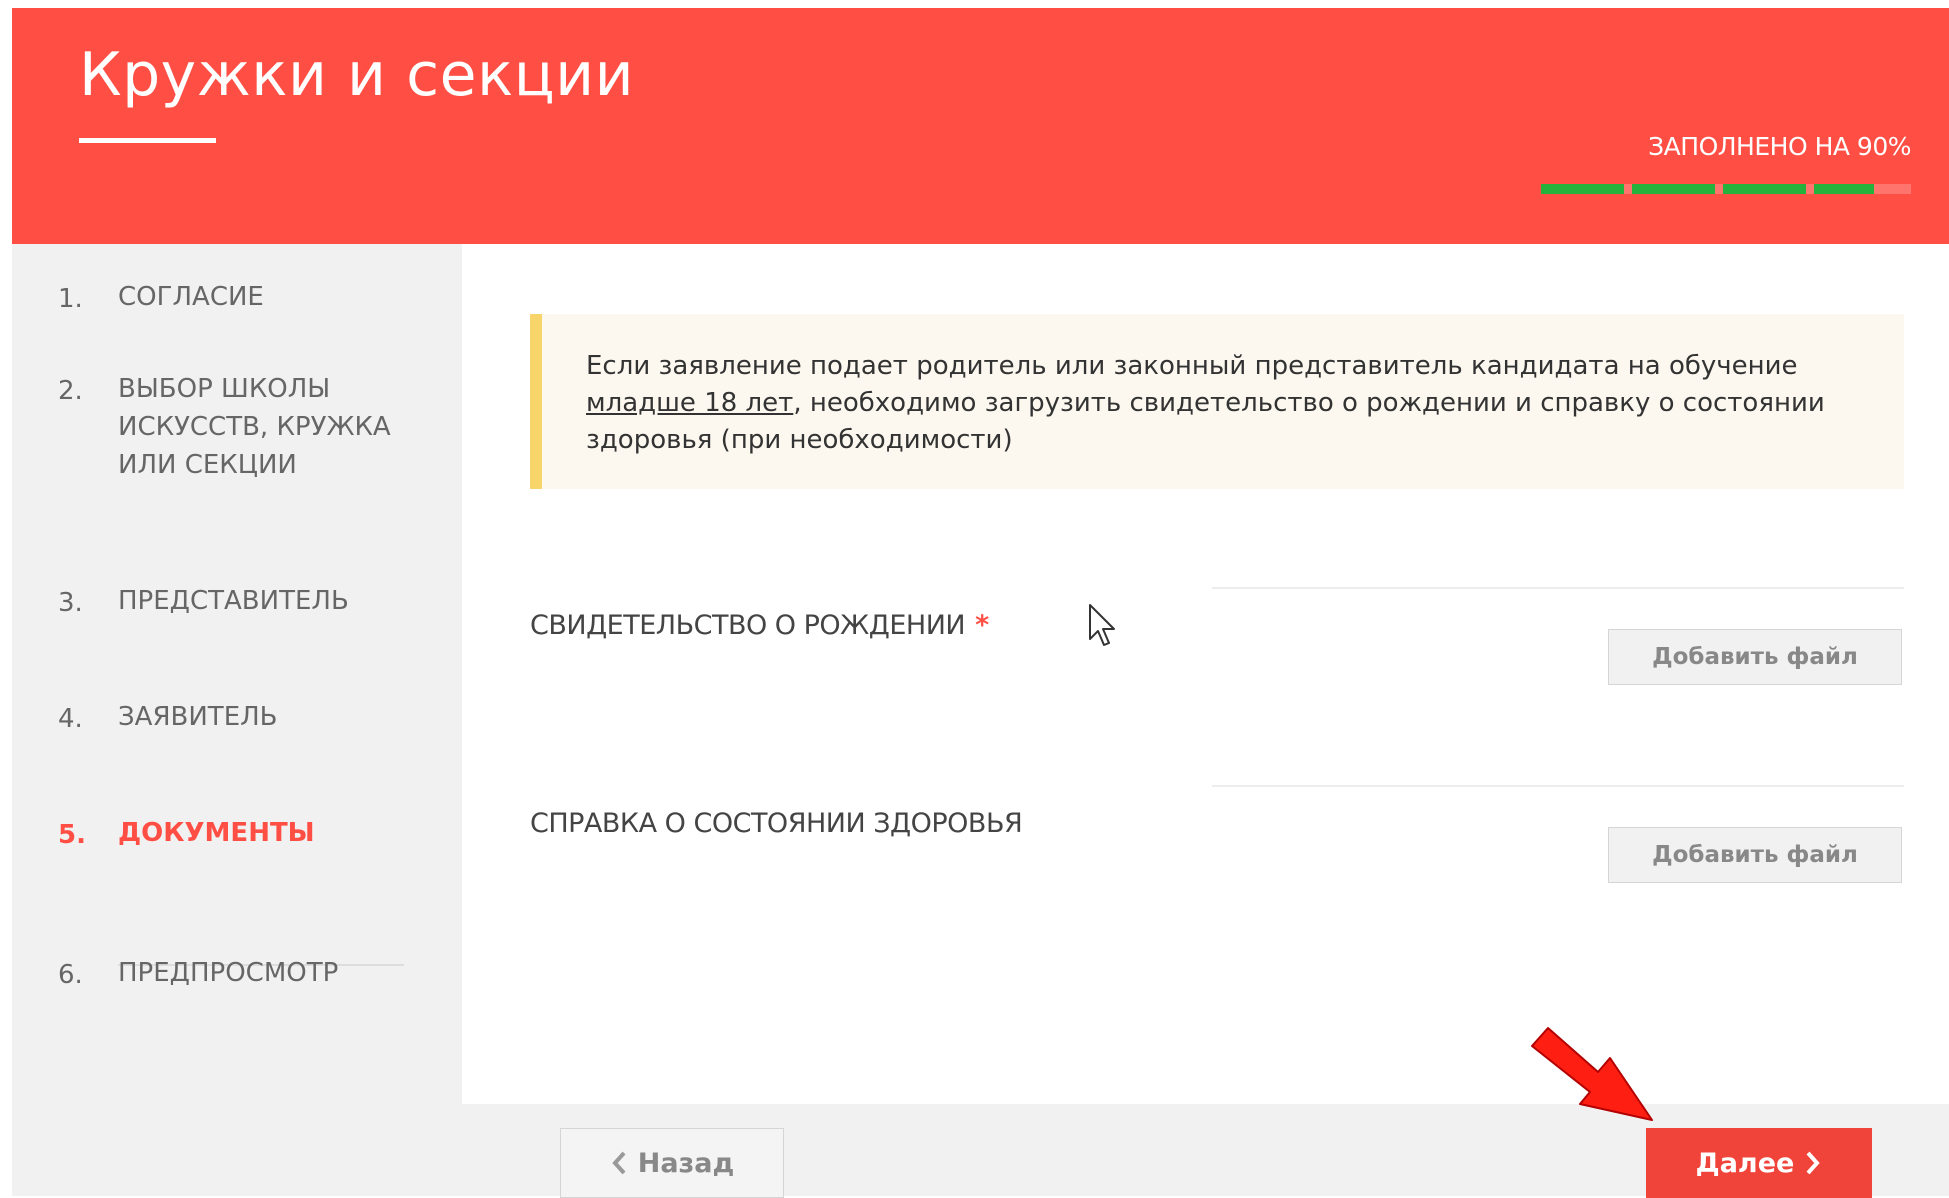 This screenshot has height=1198, width=1949. What do you see at coordinates (70, 719) in the screenshot?
I see `step-number: 4.` at bounding box center [70, 719].